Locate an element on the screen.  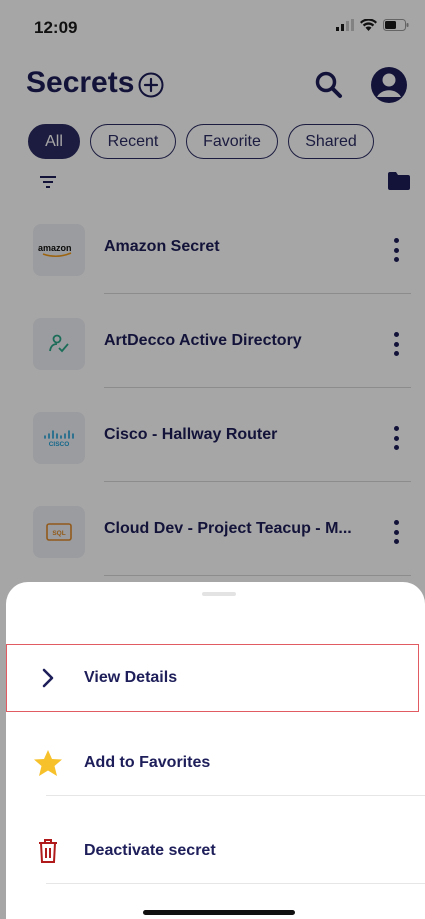
selection-highlight is located at coordinates (212, 678).